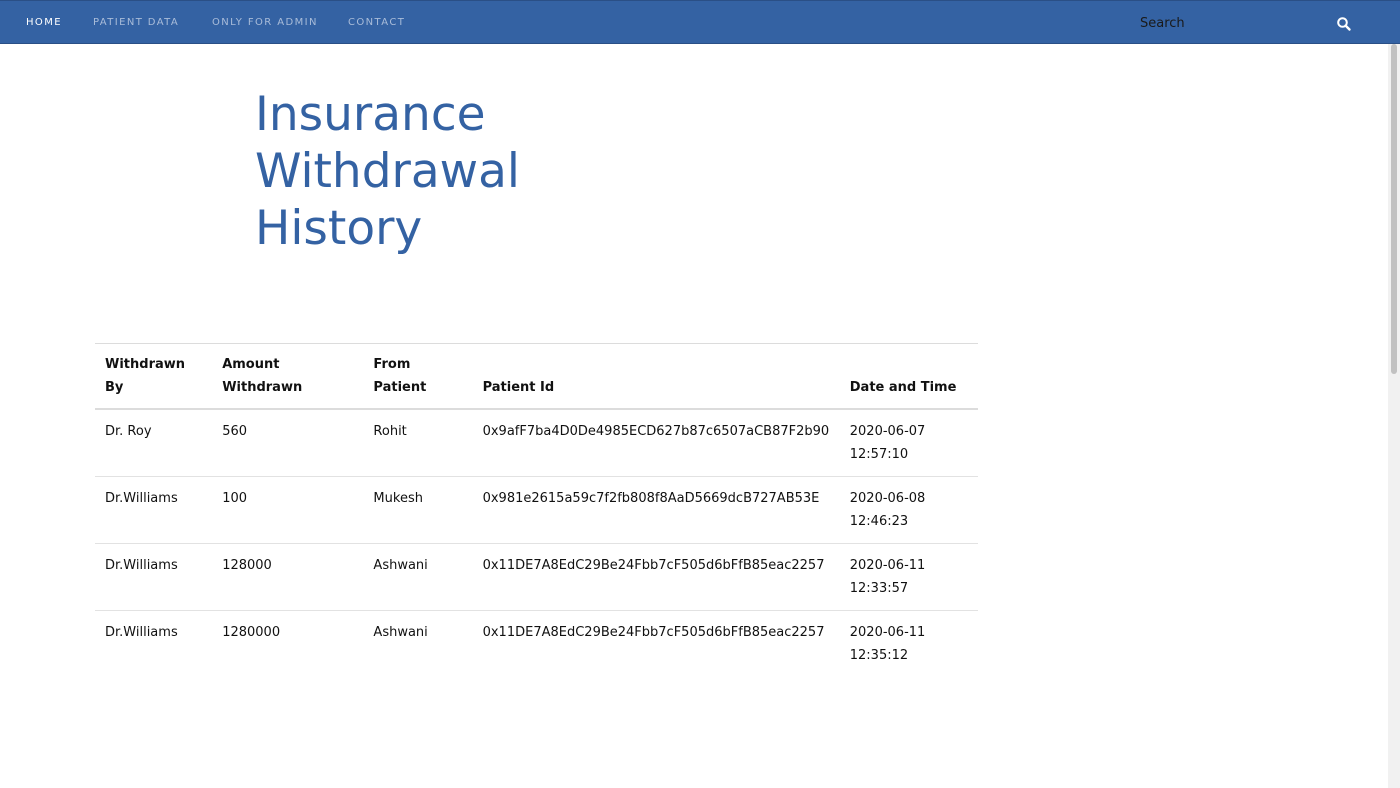 The height and width of the screenshot is (788, 1400). I want to click on cell-date-and-time: 2020-06-11 12:35:12, so click(909, 644).